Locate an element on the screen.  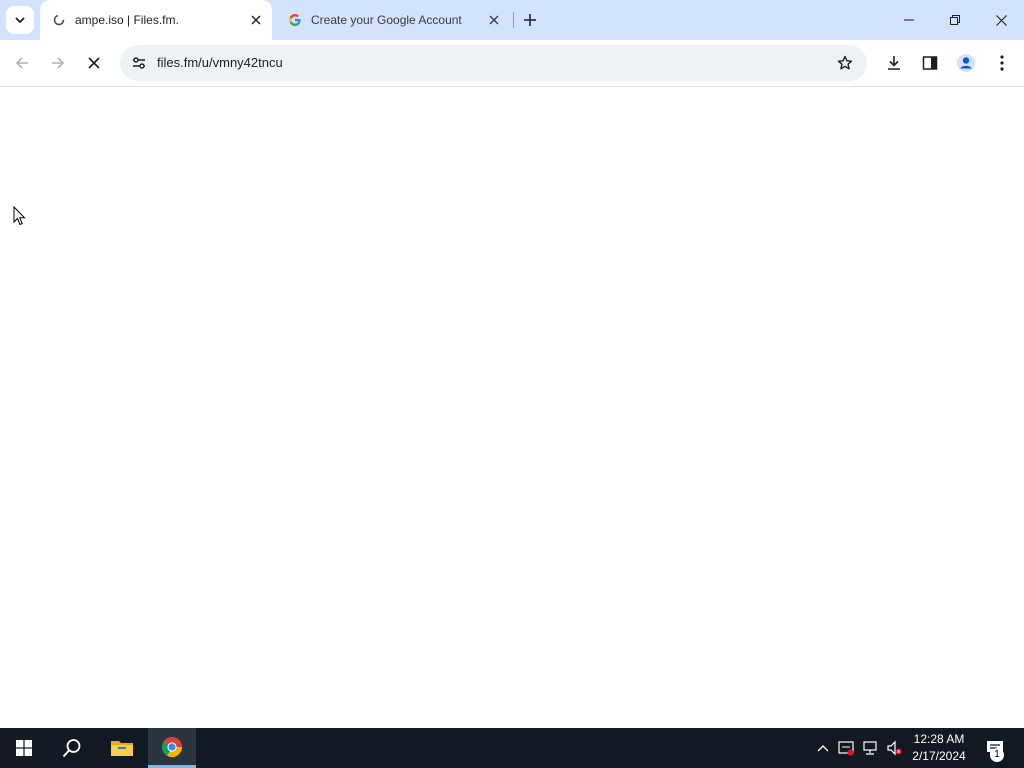
forward-button is located at coordinates (58, 63).